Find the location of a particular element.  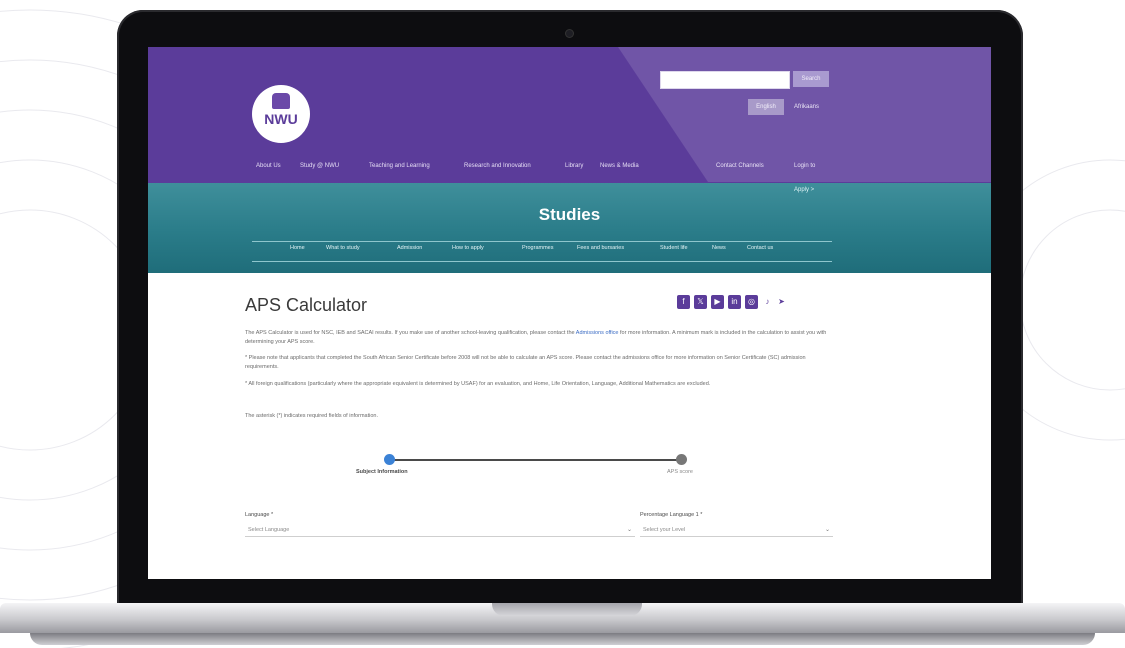

step-2-indicator is located at coordinates (681, 459).